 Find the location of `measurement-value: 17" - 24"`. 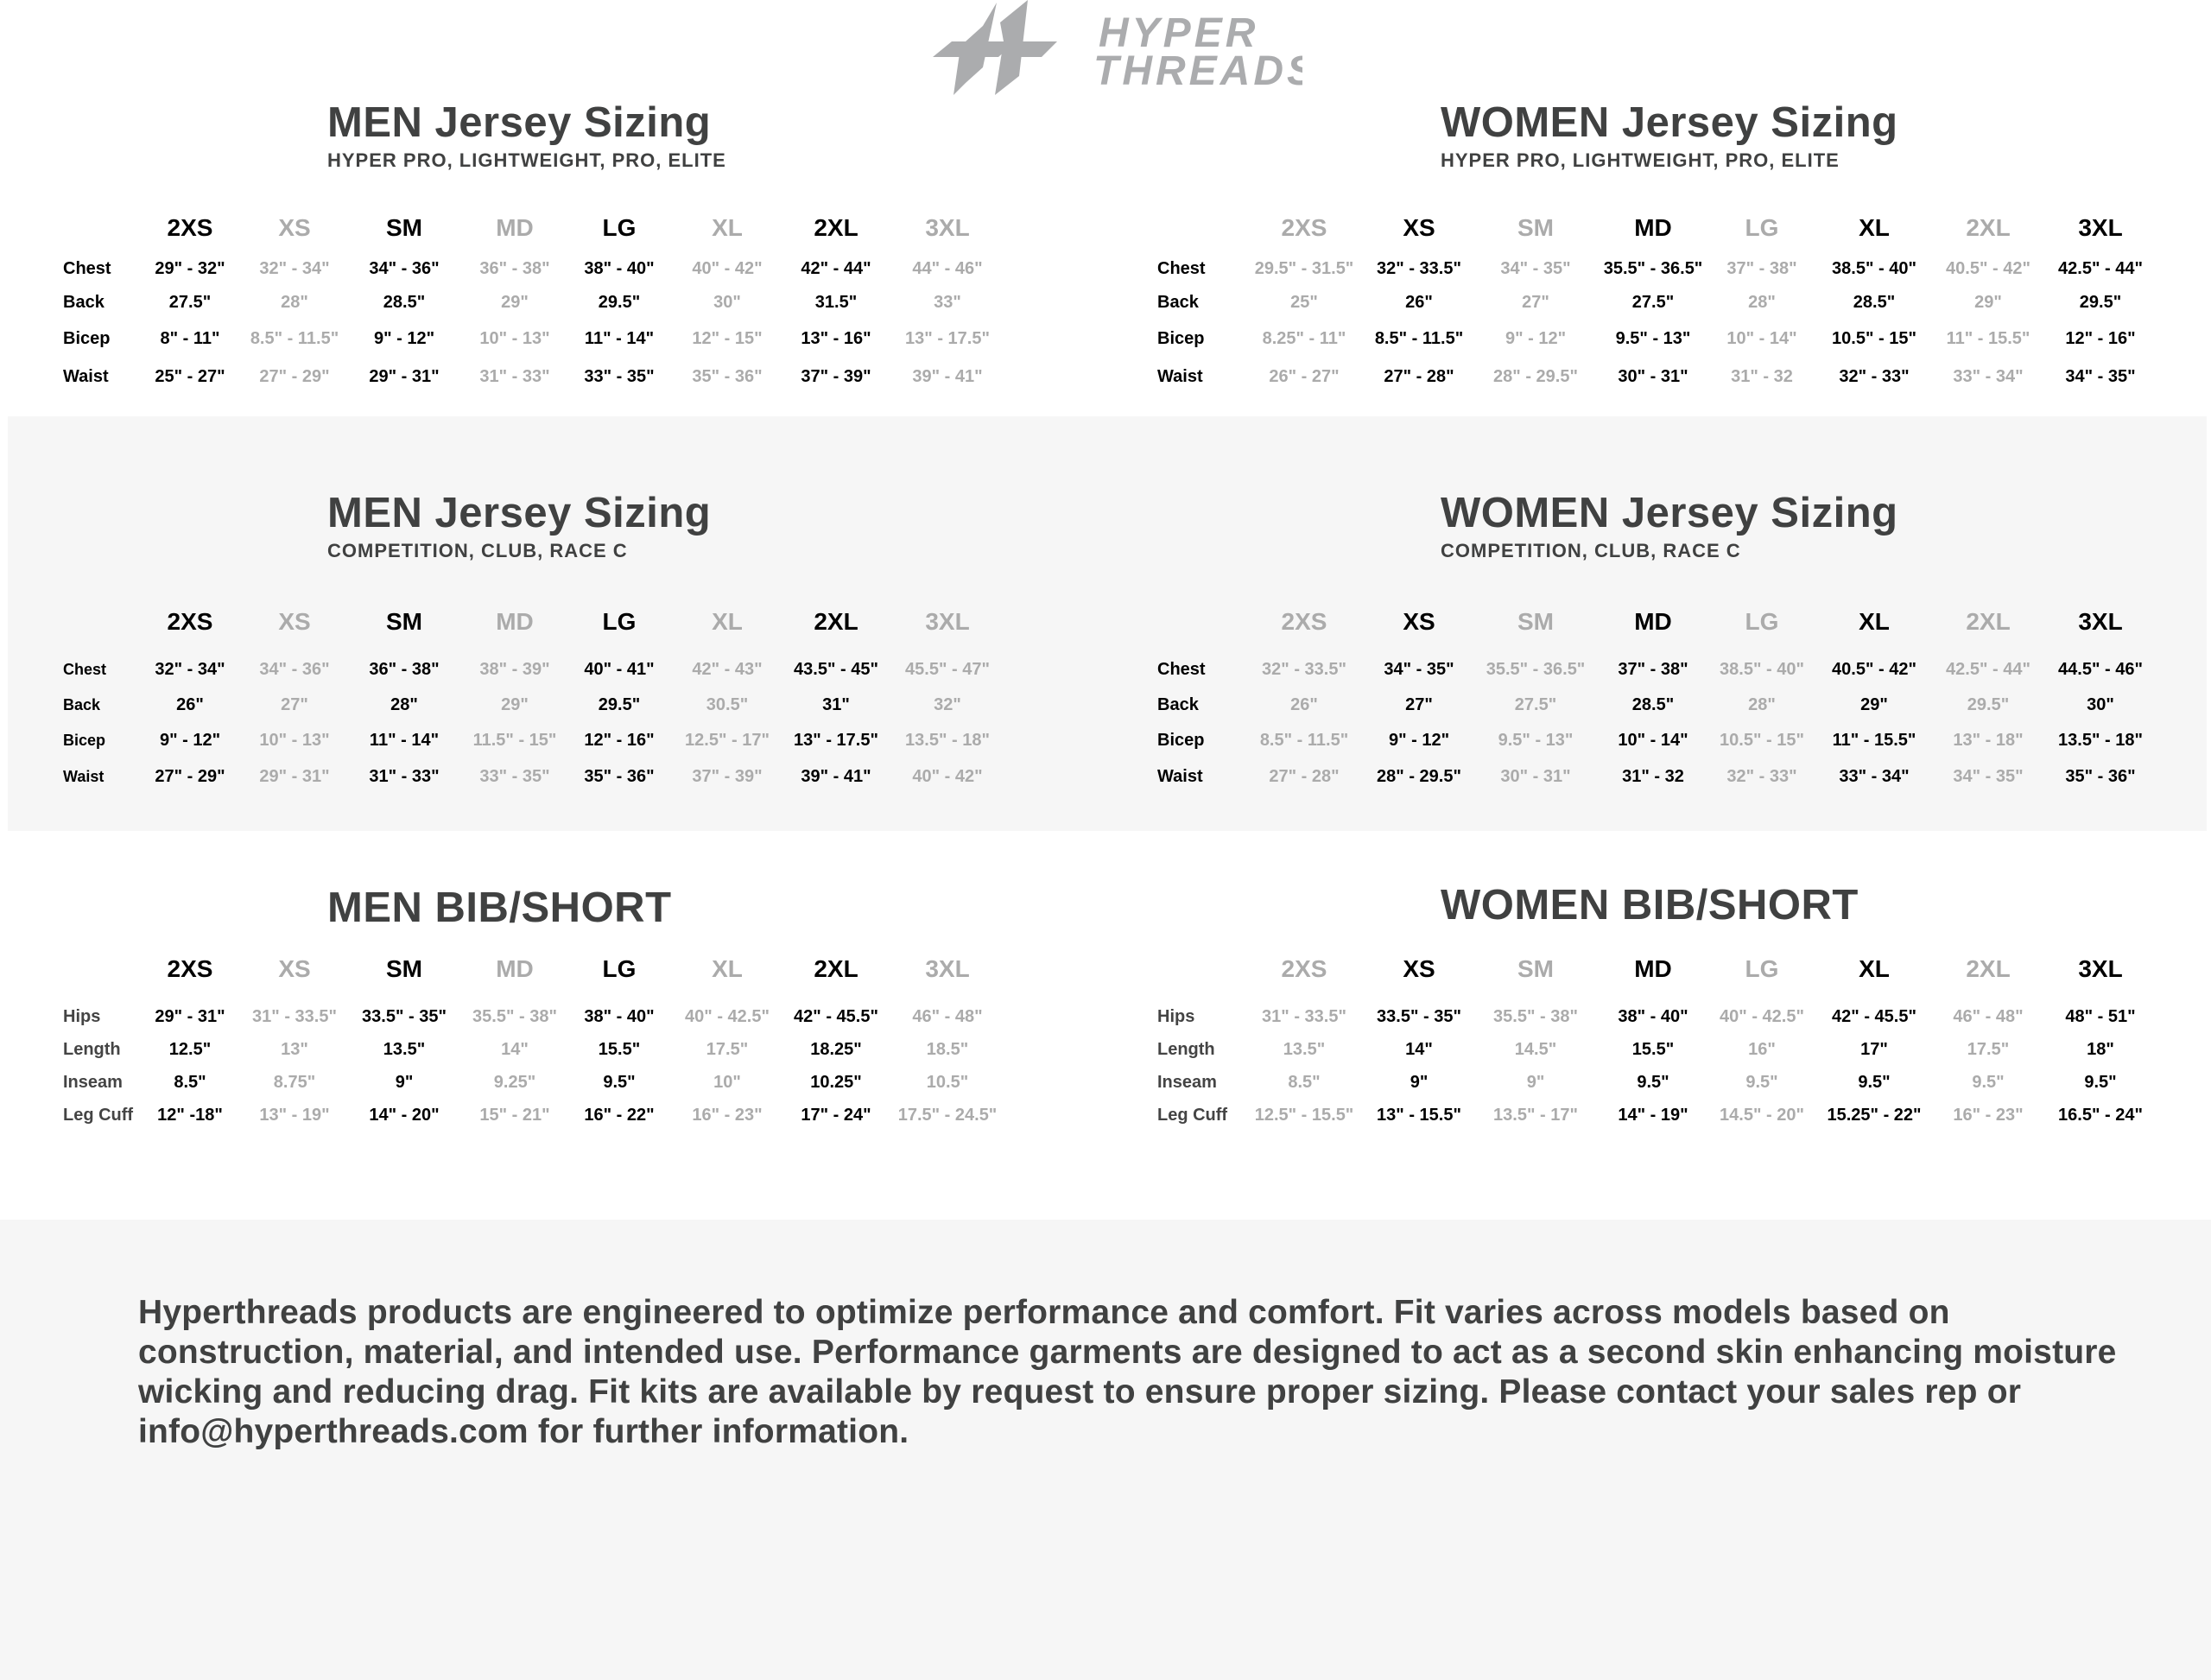

measurement-value: 17" - 24" is located at coordinates (836, 1116).